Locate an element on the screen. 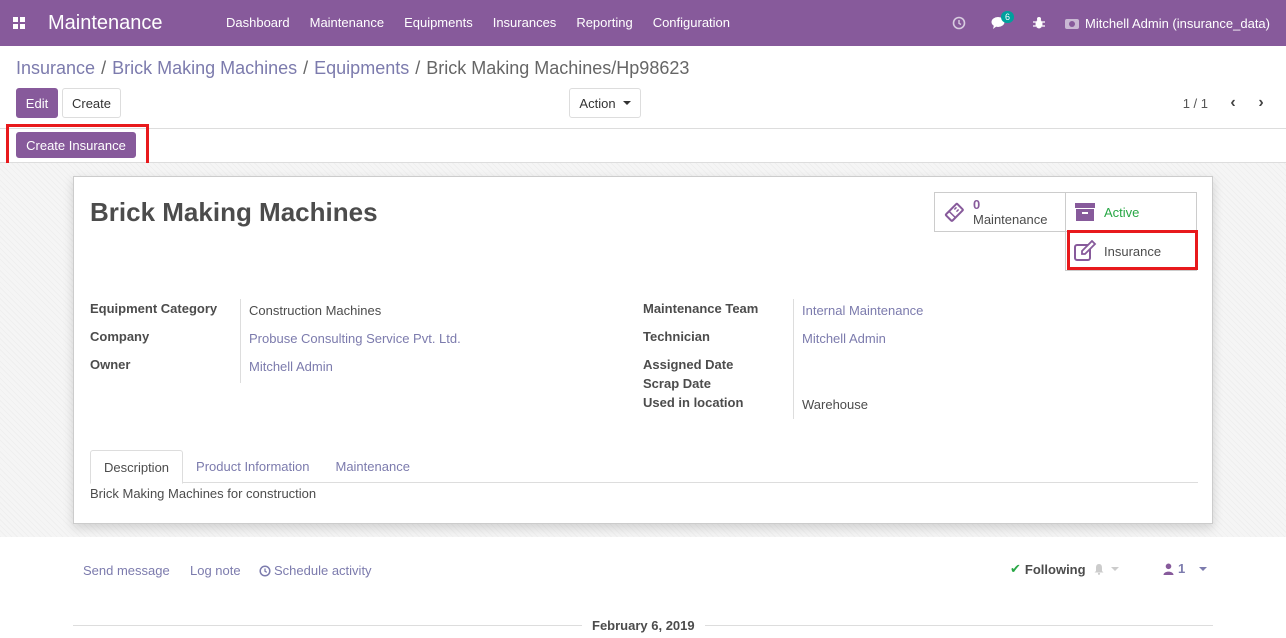  breadcrumb-item-brick-making-machines: Brick Making Machines is located at coordinates (204, 68).